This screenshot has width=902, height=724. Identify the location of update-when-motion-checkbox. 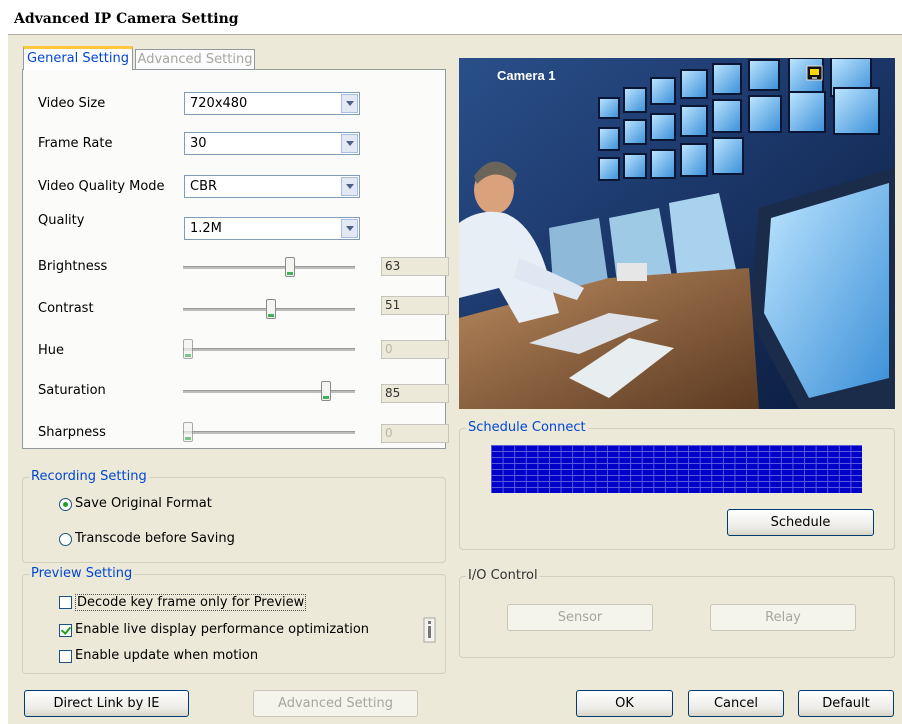
(65, 656).